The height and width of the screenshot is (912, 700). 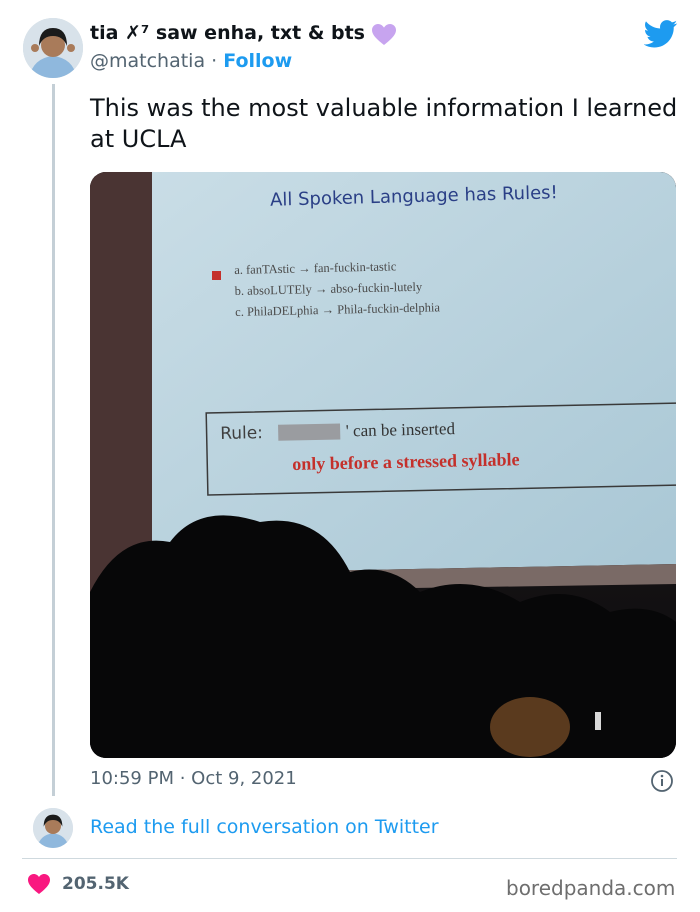 I want to click on read-conversation-link: Read the full conversation on Twitter, so click(x=264, y=827).